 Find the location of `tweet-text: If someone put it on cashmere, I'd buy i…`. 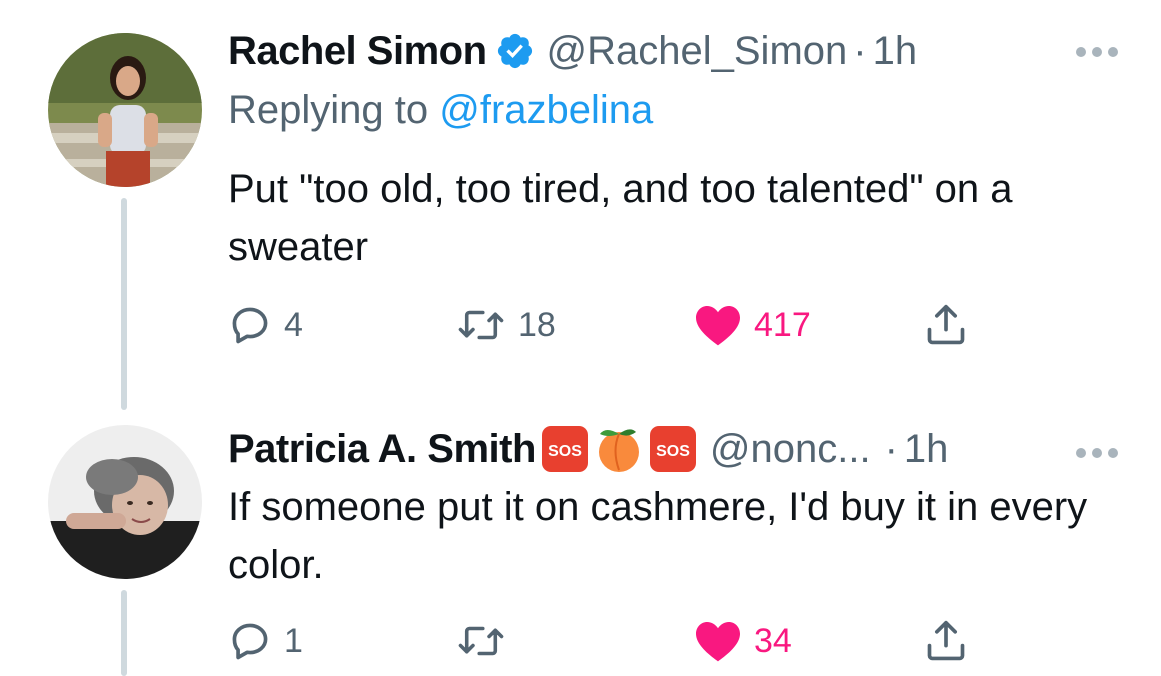

tweet-text: If someone put it on cashmere, I'd buy i… is located at coordinates (658, 536).